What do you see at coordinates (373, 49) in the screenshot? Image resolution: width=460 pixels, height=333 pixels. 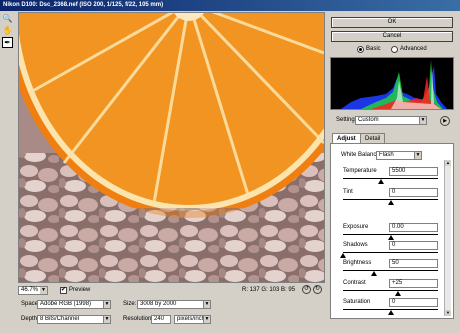 I see `basic-label: Basic` at bounding box center [373, 49].